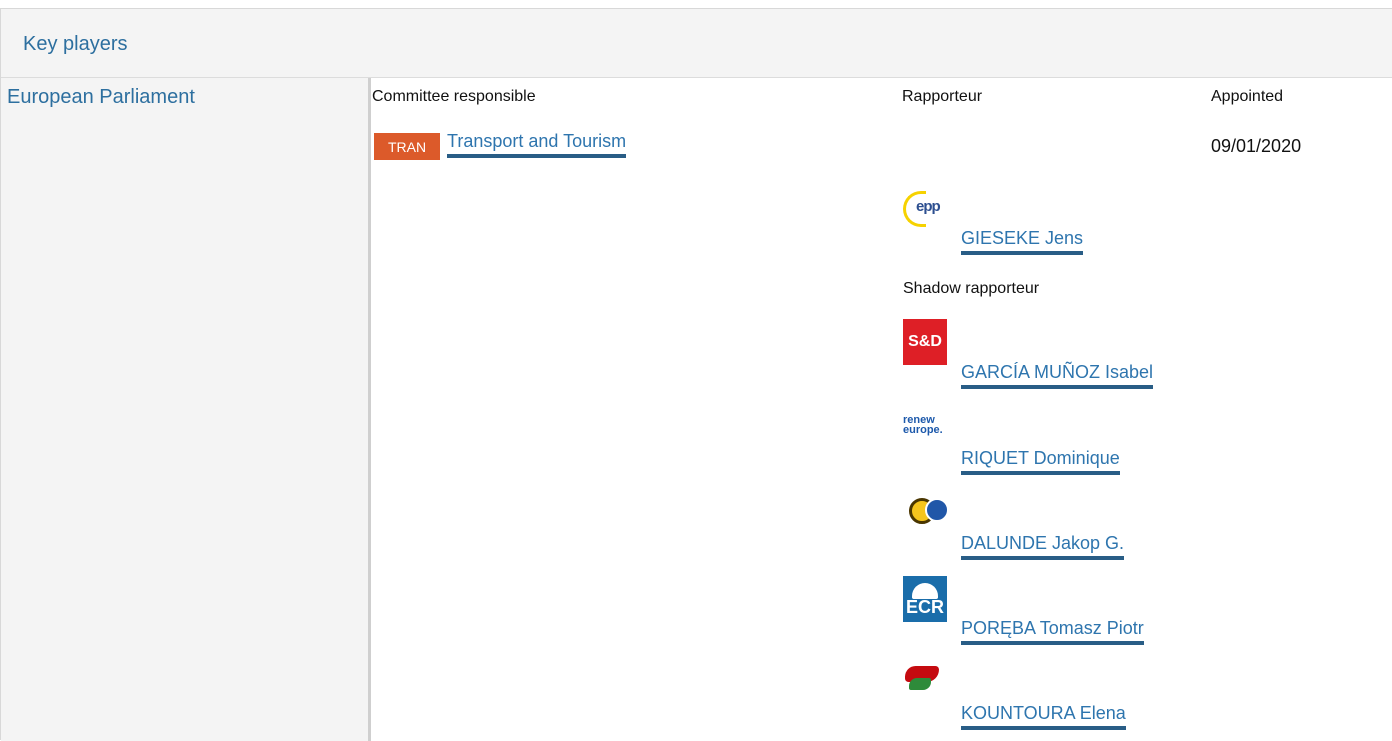  I want to click on rapporteur-link: GIESEKE Jens, so click(1022, 241).